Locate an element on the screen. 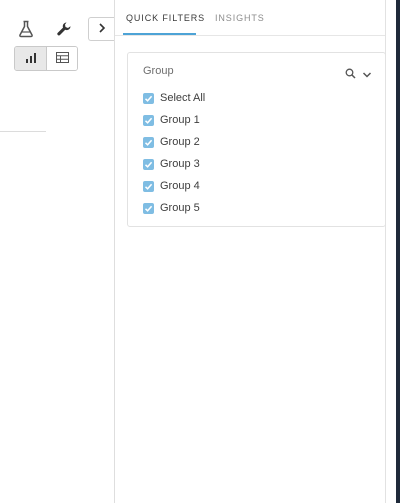 The image size is (400, 503). search-icon is located at coordinates (350, 72).